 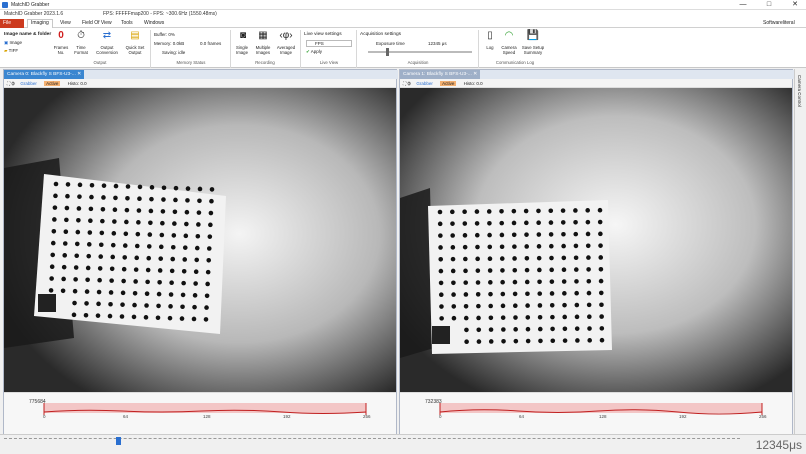 I want to click on acquisition-group-label: Acquisition, so click(x=418, y=62).